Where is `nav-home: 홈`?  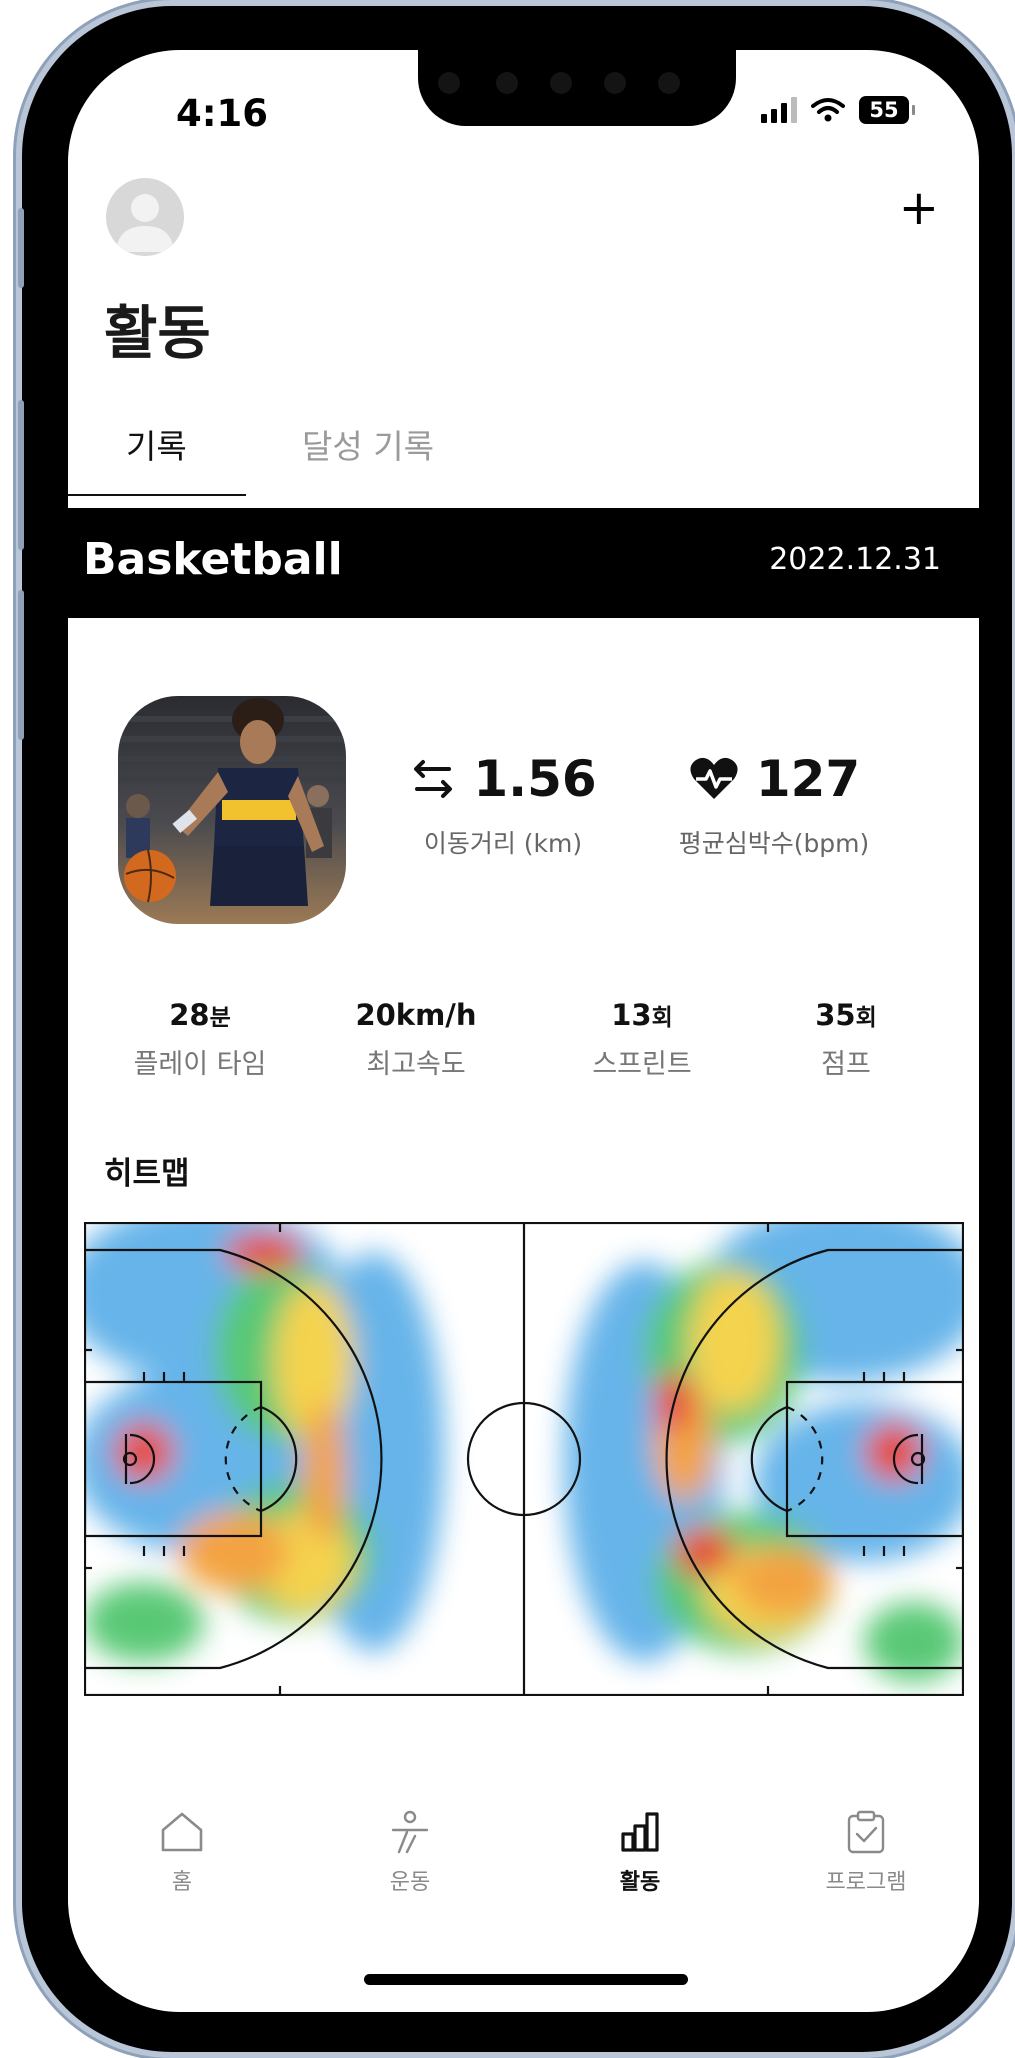
nav-home: 홈 is located at coordinates (182, 1853).